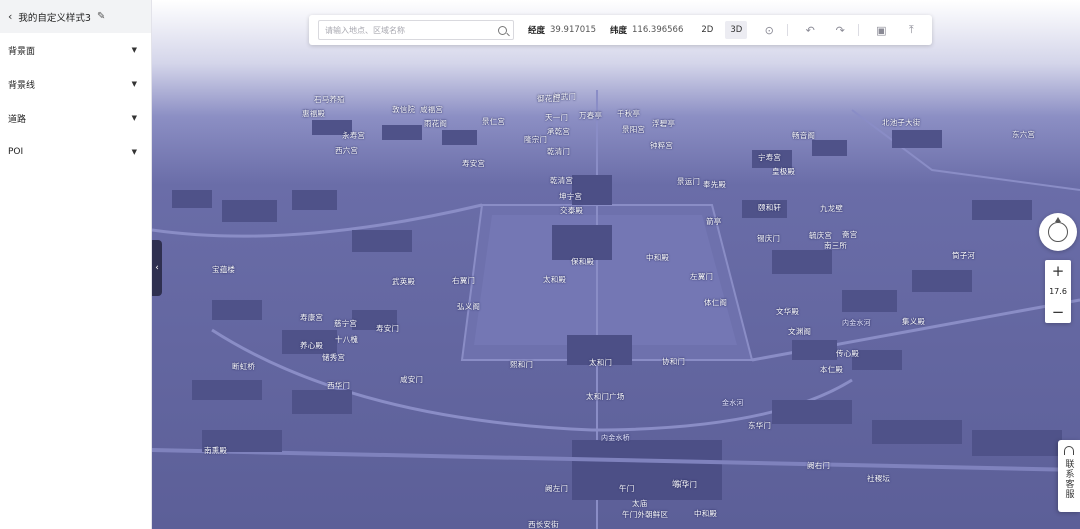  Describe the element at coordinates (387, 328) in the screenshot. I see `map-label: 寿安门` at that location.